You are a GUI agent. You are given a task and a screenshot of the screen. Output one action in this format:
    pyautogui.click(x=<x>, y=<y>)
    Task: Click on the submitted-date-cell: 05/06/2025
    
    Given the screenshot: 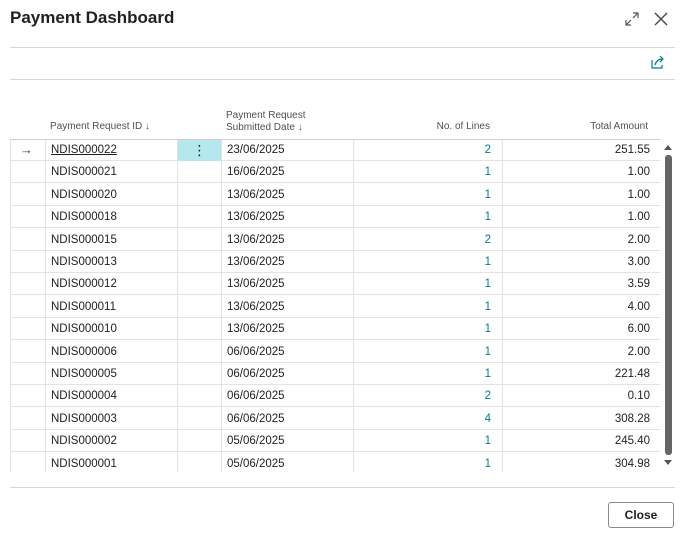 What is the action you would take?
    pyautogui.click(x=256, y=441)
    